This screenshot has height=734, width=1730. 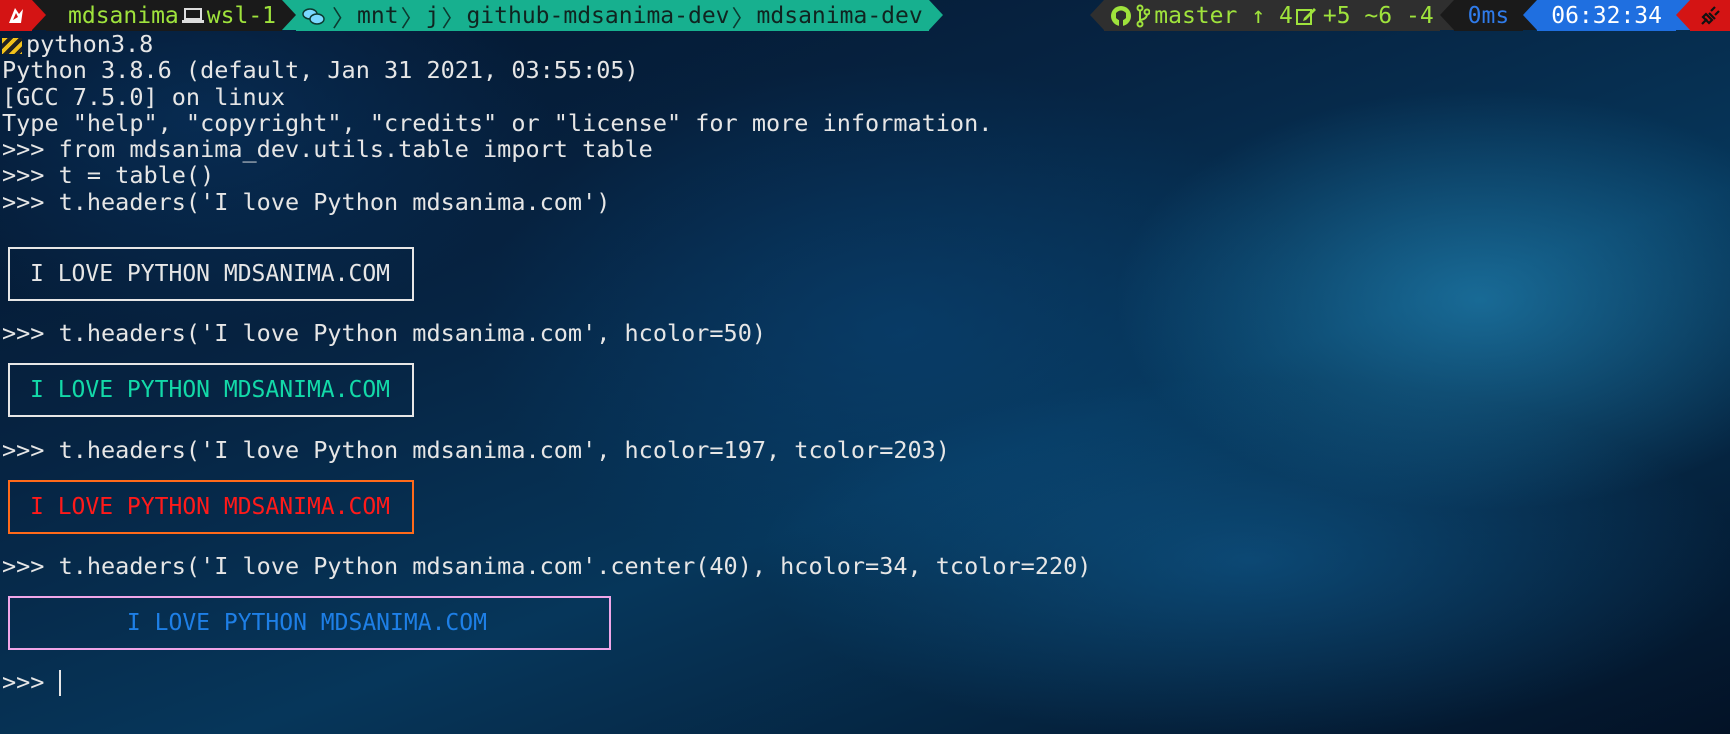 I want to click on git-changes: +5 ~6 -4, so click(x=1378, y=15).